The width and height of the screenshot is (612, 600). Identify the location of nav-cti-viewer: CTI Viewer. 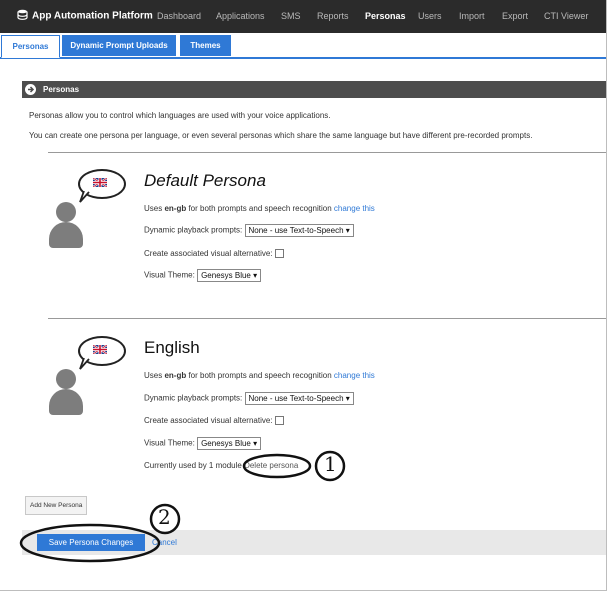
(566, 16).